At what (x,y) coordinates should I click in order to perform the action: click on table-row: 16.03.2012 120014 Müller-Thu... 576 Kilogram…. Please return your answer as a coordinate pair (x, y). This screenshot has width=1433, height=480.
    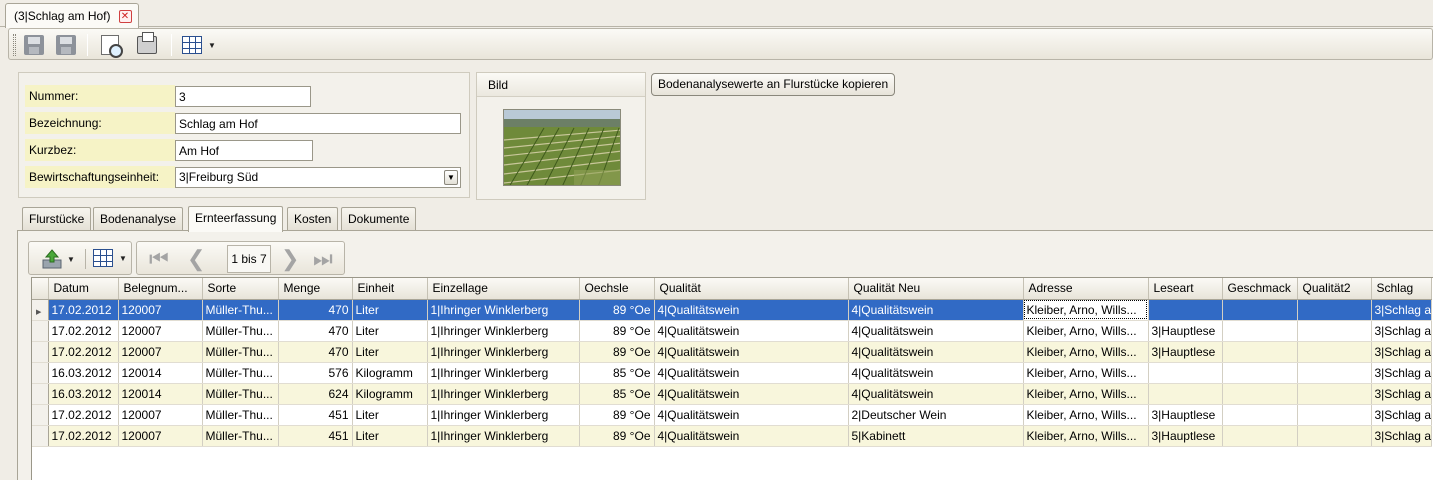
    Looking at the image, I should click on (732, 373).